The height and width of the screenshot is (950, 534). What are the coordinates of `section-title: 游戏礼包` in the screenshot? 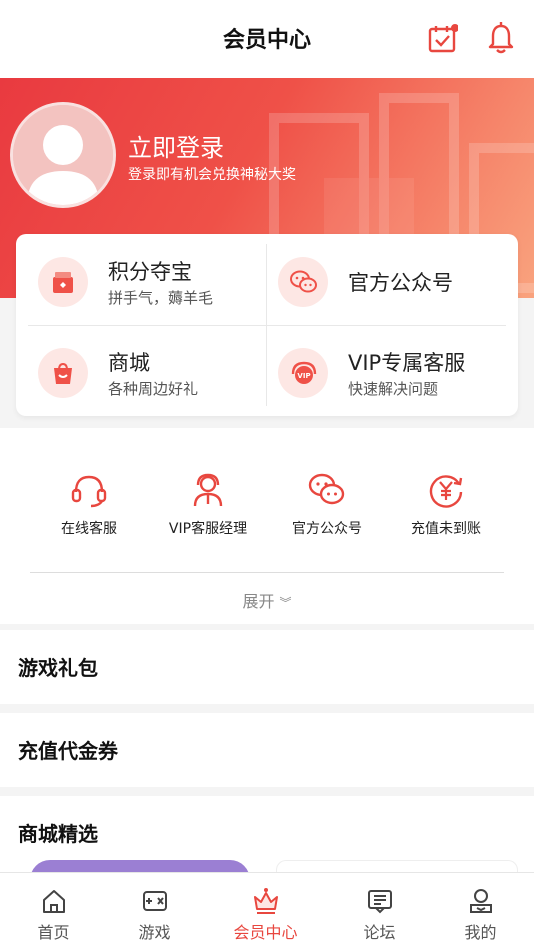 It's located at (58, 668).